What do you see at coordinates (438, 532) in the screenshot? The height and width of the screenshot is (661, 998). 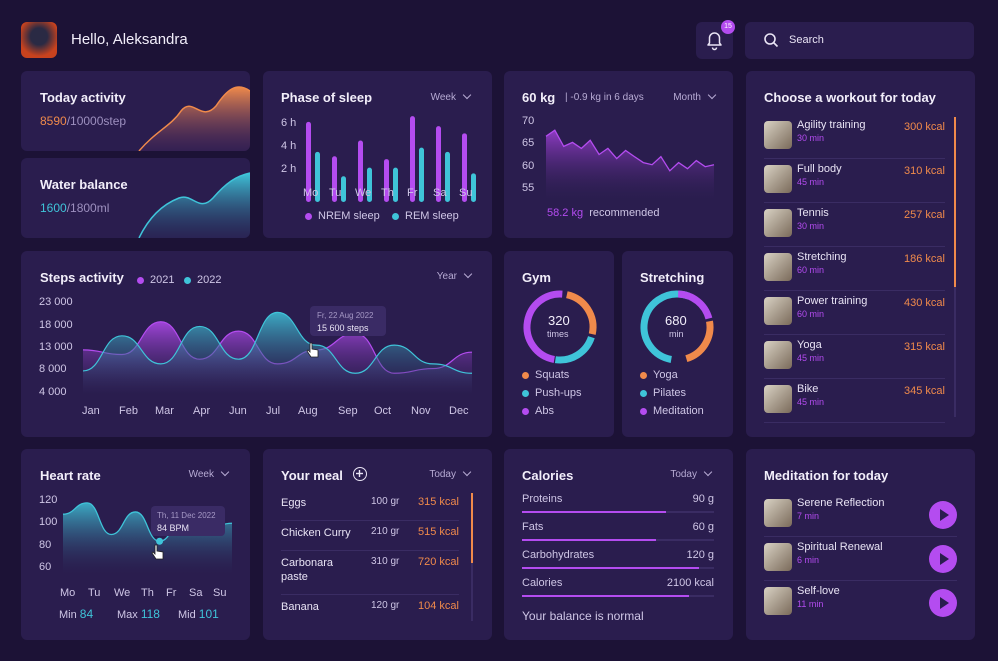 I see `meal-kcal: 515 kcal` at bounding box center [438, 532].